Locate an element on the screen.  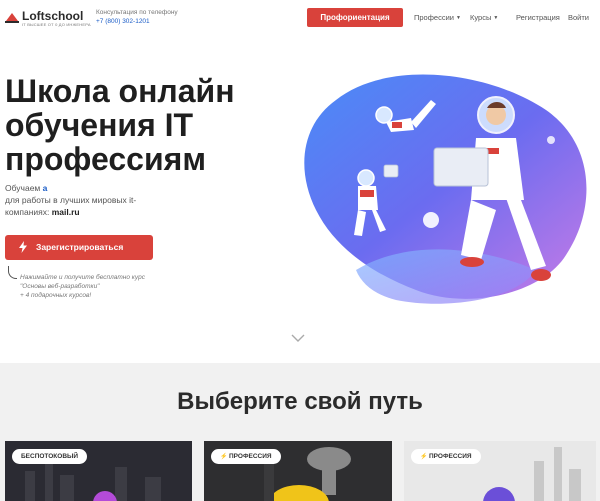
nav-professions: Профессии ▼ is located at coordinates (437, 17).